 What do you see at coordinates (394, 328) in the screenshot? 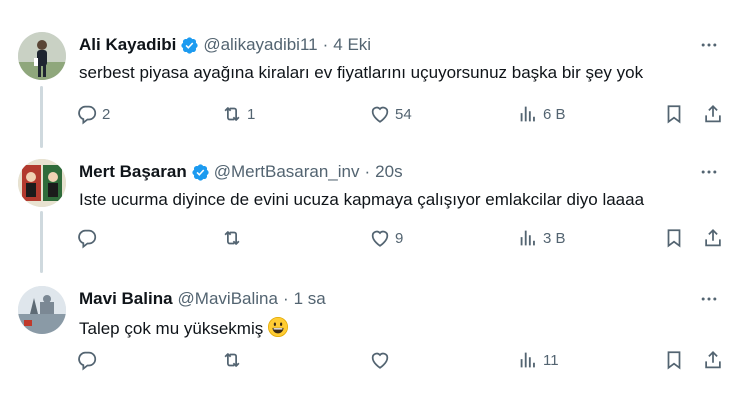
I see `tweet-text-container: Talep çok mu yüksekmiş` at bounding box center [394, 328].